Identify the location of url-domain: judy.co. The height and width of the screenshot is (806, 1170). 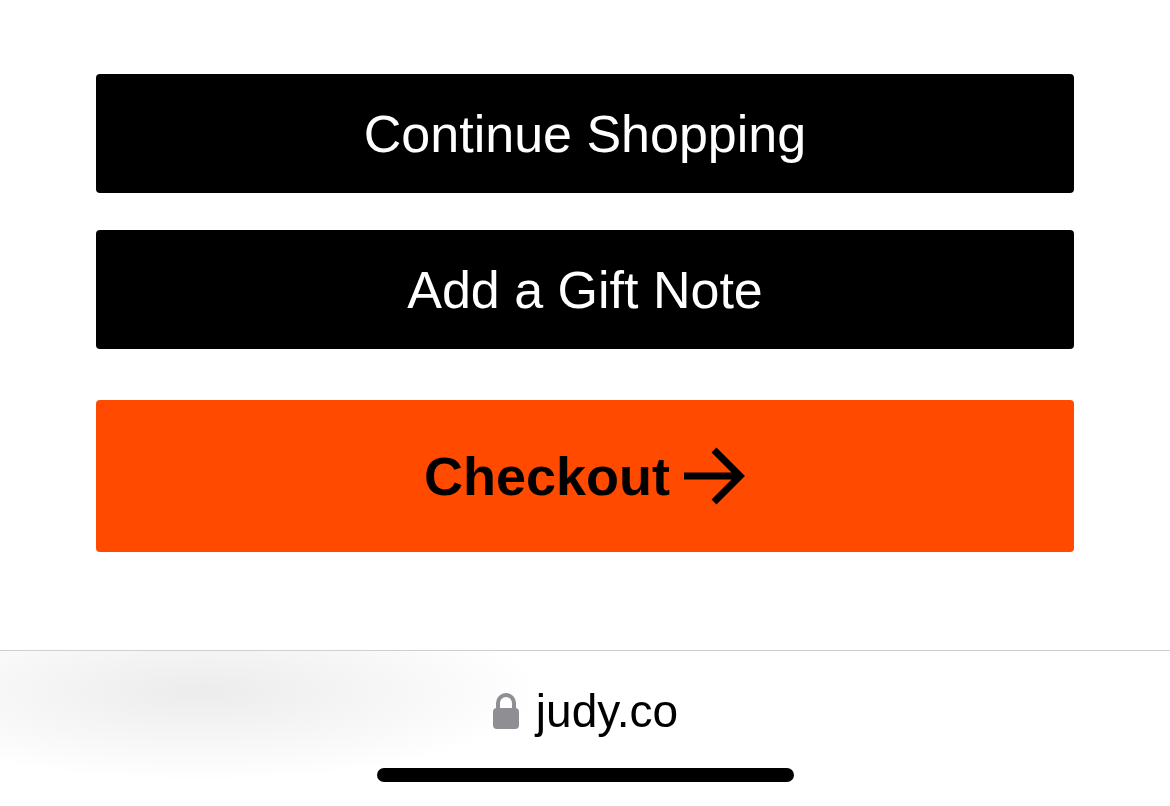
(607, 711).